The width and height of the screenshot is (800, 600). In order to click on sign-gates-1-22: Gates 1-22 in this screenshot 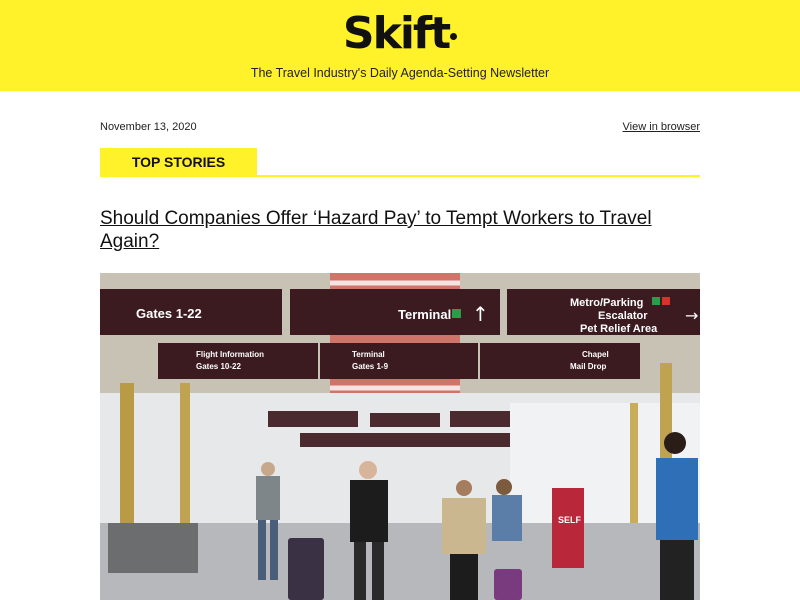, I will do `click(169, 313)`.